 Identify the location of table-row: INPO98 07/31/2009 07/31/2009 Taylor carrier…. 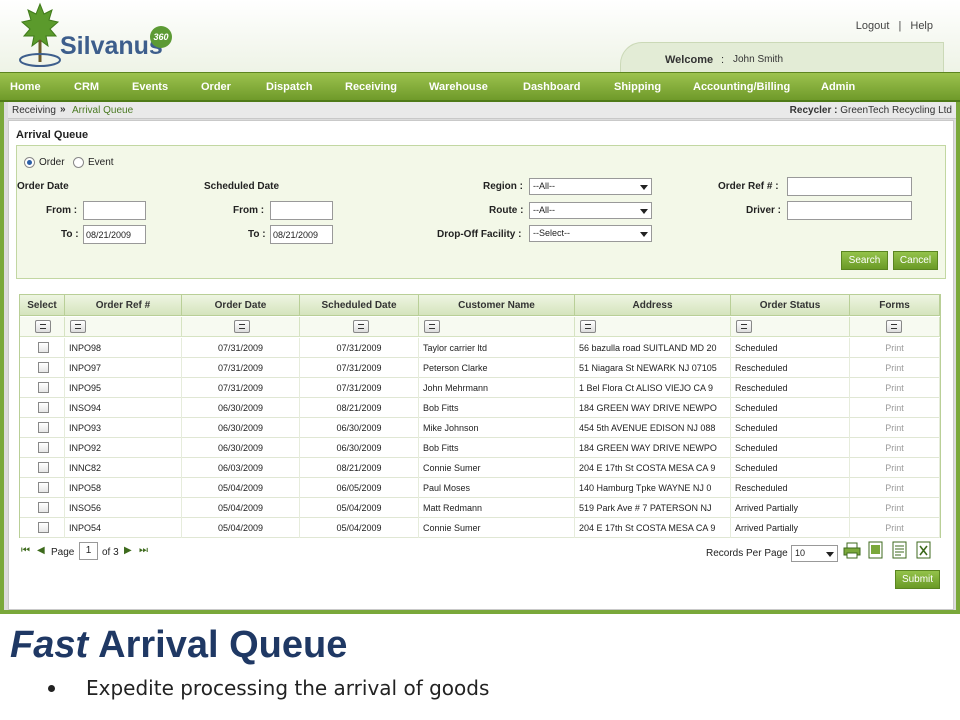
(480, 348).